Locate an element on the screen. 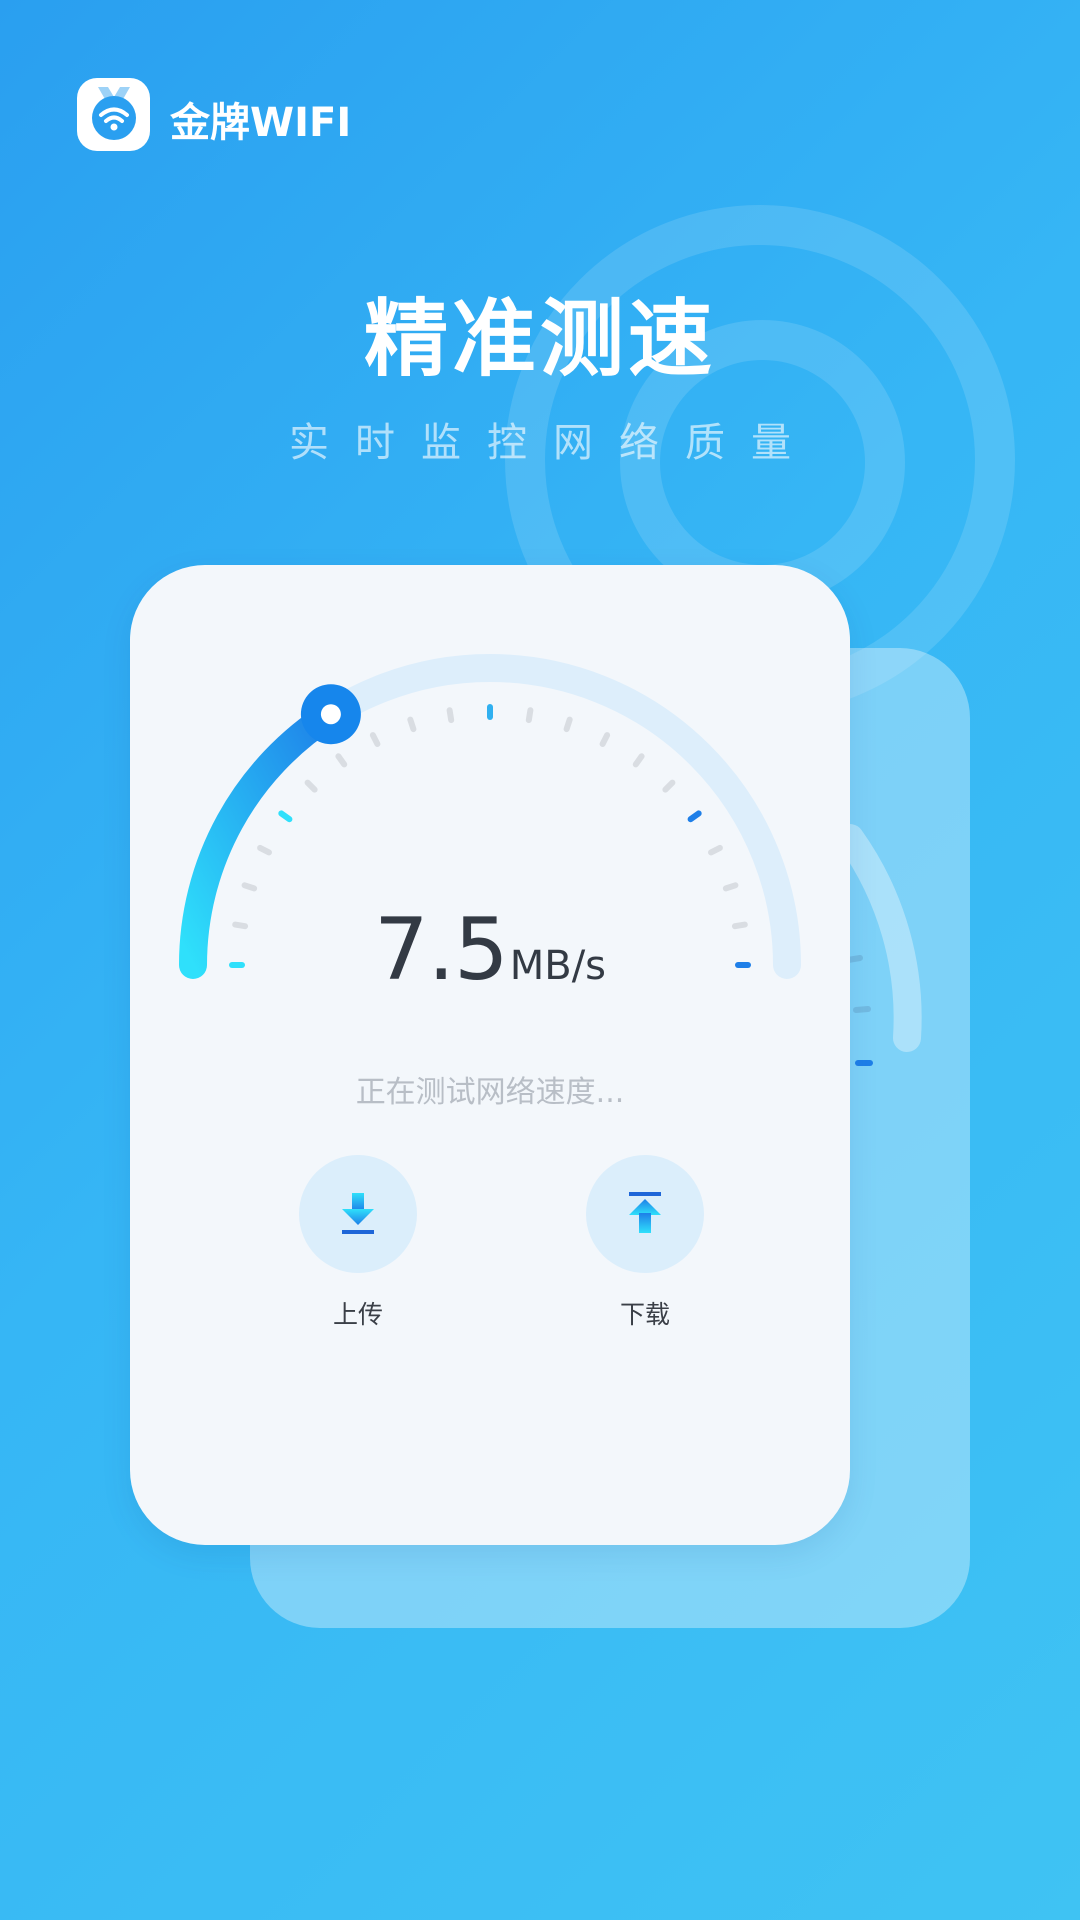  gauge-knob-center is located at coordinates (330, 714).